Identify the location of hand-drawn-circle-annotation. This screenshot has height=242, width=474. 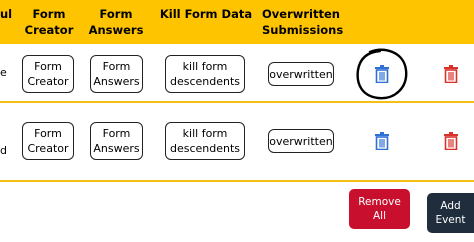
(382, 74).